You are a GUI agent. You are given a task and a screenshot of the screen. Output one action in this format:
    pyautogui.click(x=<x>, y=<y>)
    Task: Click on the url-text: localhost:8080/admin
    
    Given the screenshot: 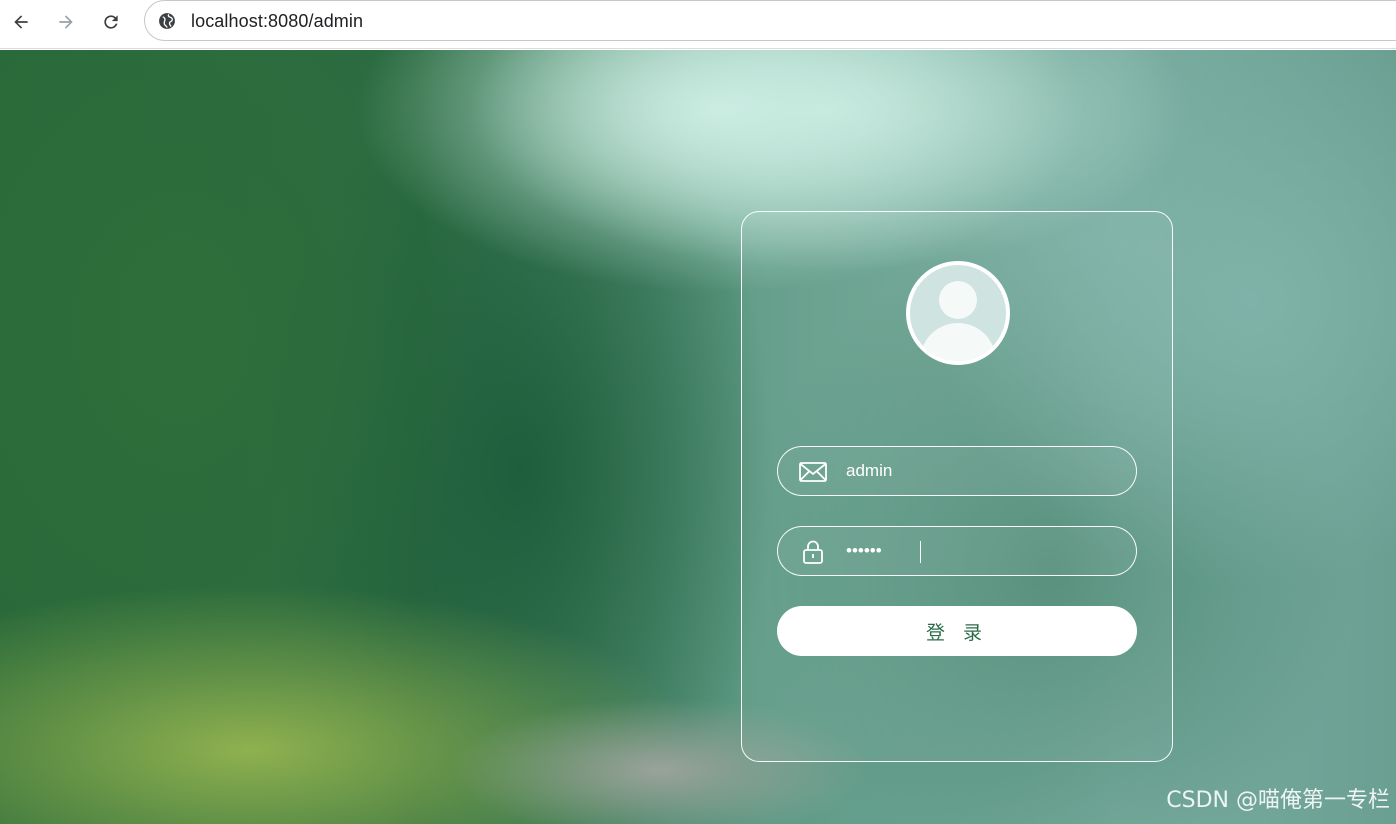 What is the action you would take?
    pyautogui.click(x=277, y=21)
    